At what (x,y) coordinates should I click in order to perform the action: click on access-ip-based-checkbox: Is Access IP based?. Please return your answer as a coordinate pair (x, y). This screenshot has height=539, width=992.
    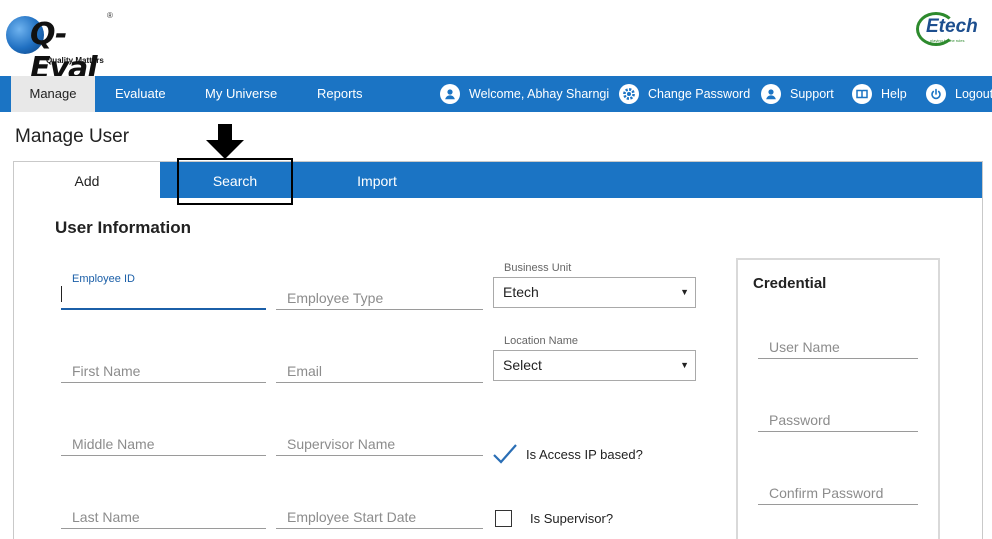
    Looking at the image, I should click on (567, 454).